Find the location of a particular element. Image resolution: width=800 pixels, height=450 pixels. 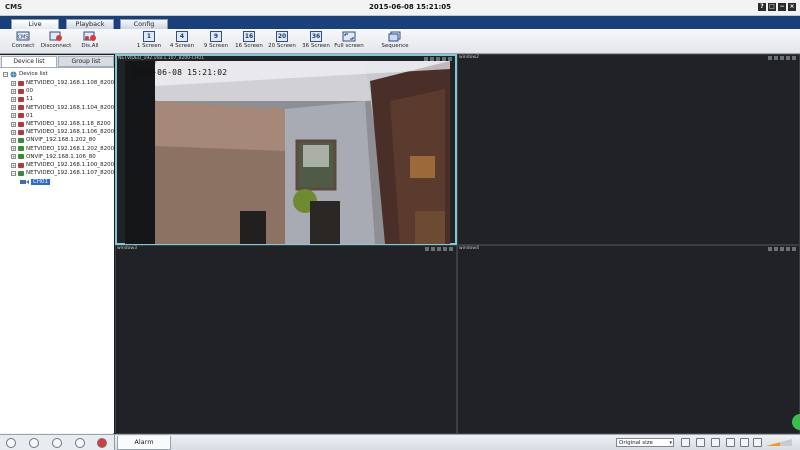

device-panel-tabs: Device list Group list is located at coordinates (57, 61).